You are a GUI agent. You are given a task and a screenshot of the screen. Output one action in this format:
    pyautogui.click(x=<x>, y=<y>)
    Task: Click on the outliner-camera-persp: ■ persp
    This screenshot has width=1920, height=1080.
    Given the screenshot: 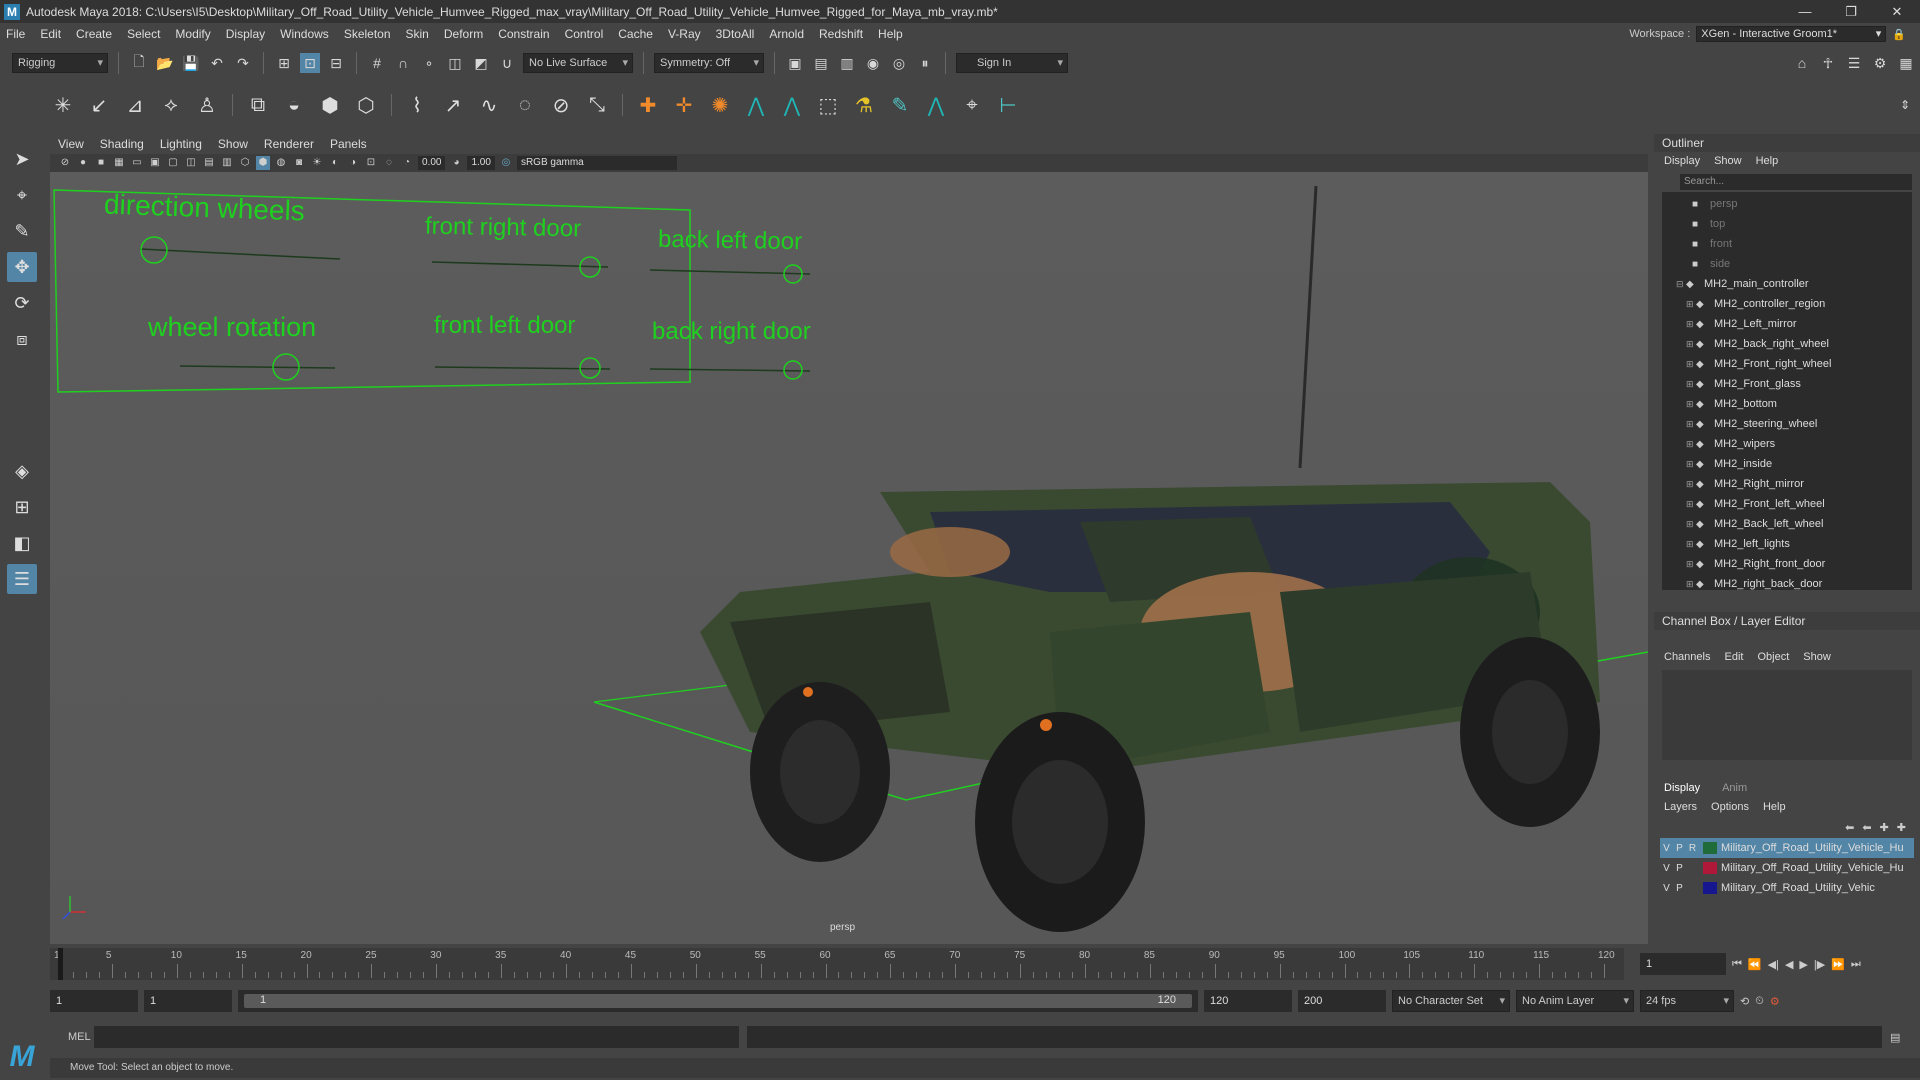 What is the action you would take?
    pyautogui.click(x=1787, y=204)
    